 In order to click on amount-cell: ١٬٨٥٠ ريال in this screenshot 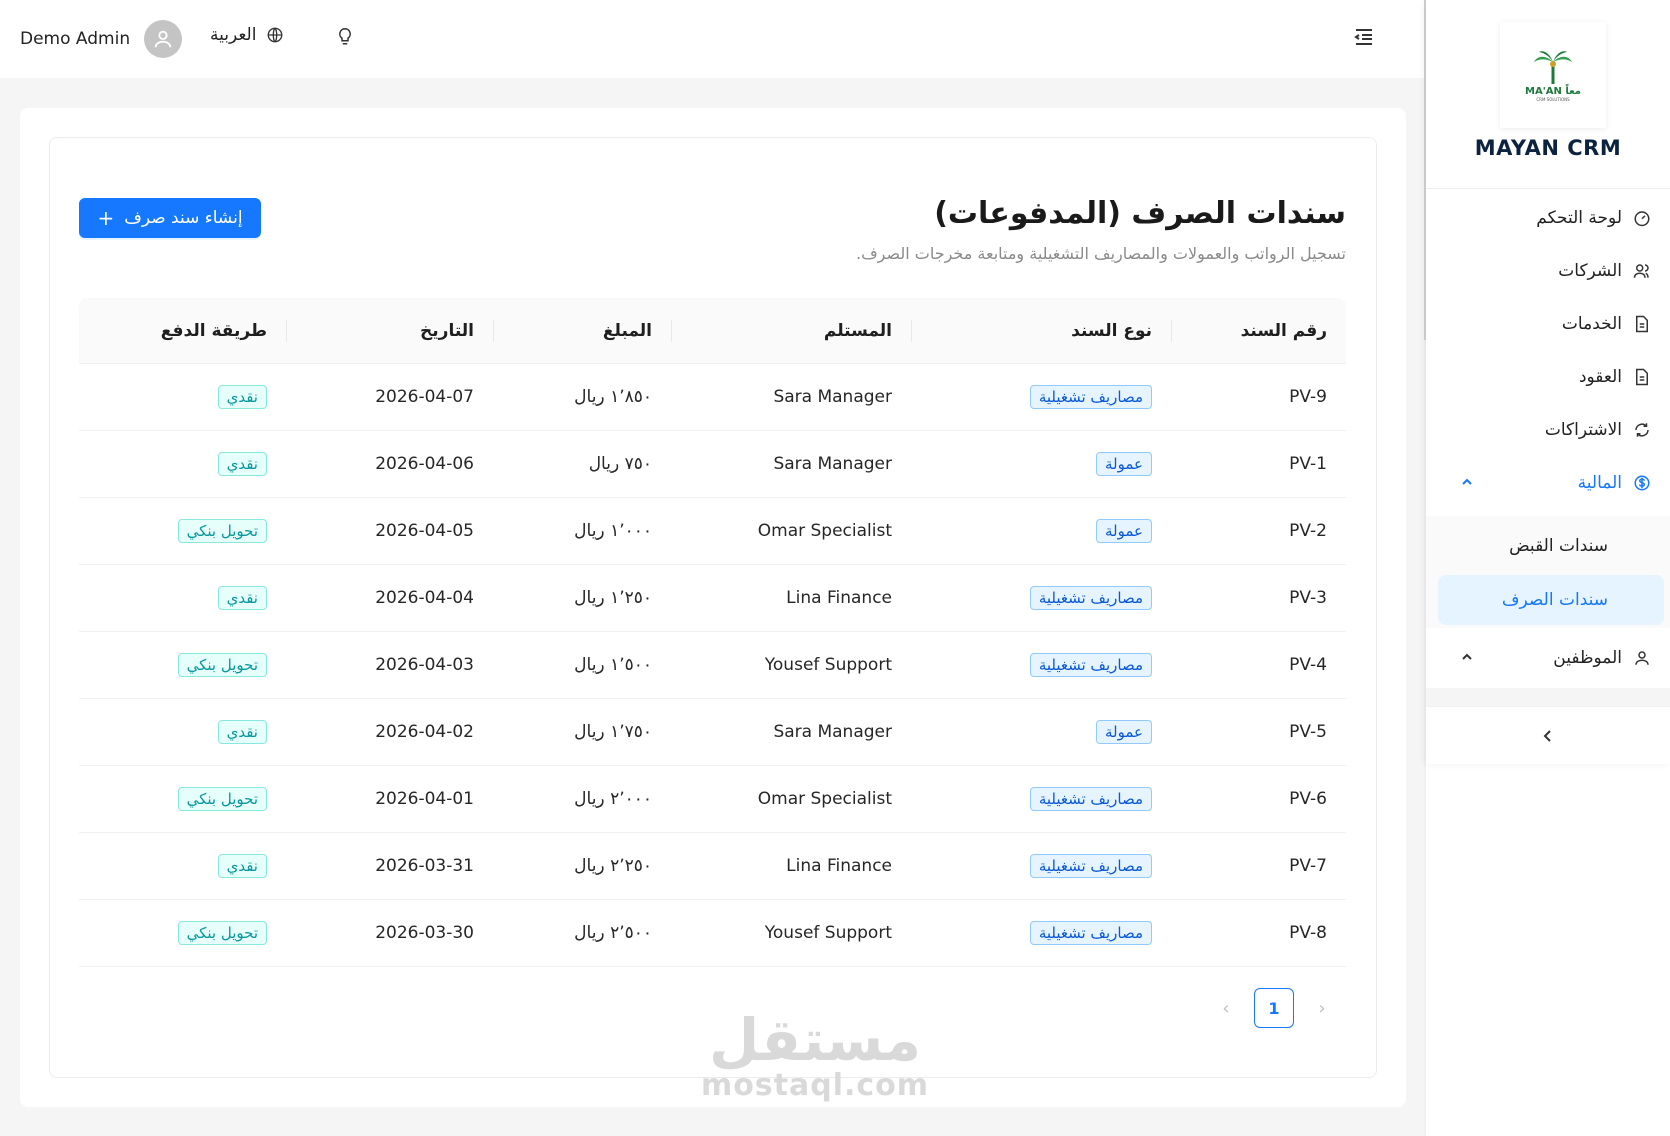, I will do `click(613, 397)`.